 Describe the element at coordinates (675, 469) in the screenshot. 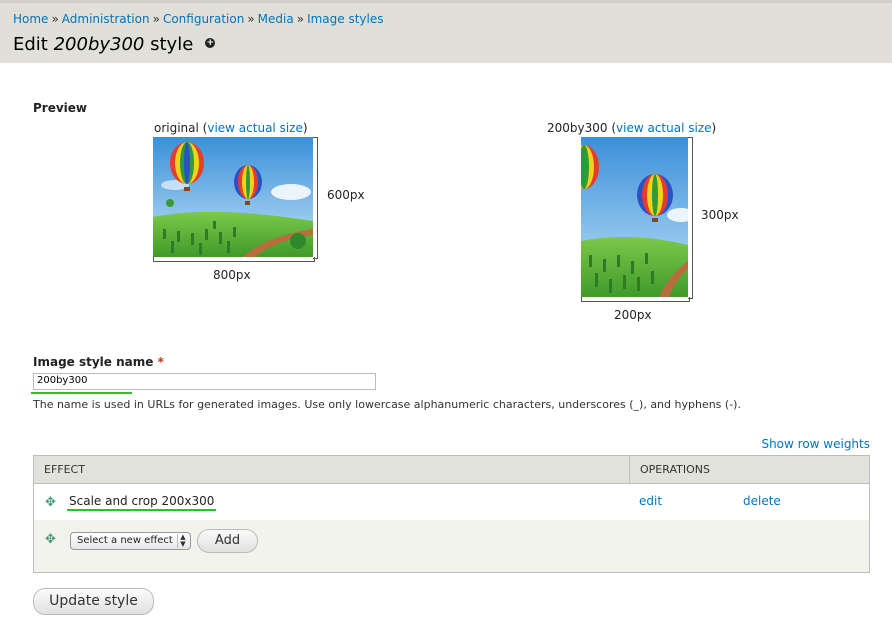

I see `column-header-operations: OPERATIONS` at that location.